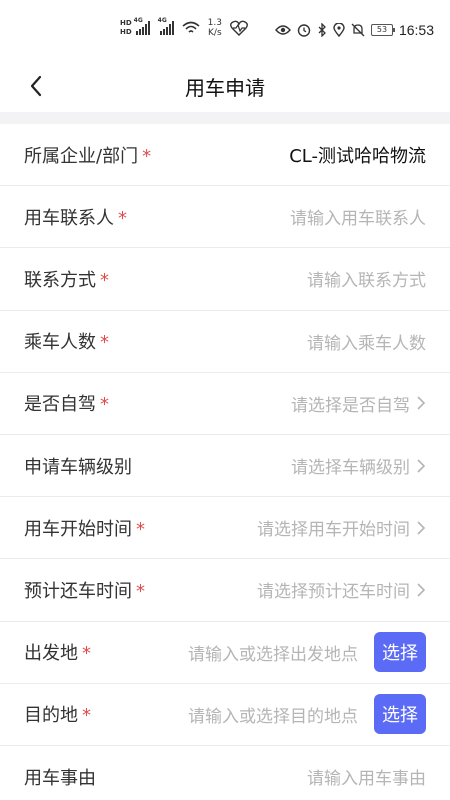  I want to click on status-bar: HD HD 4G 4G 1.3 K/s 53 16:53, so click(225, 30).